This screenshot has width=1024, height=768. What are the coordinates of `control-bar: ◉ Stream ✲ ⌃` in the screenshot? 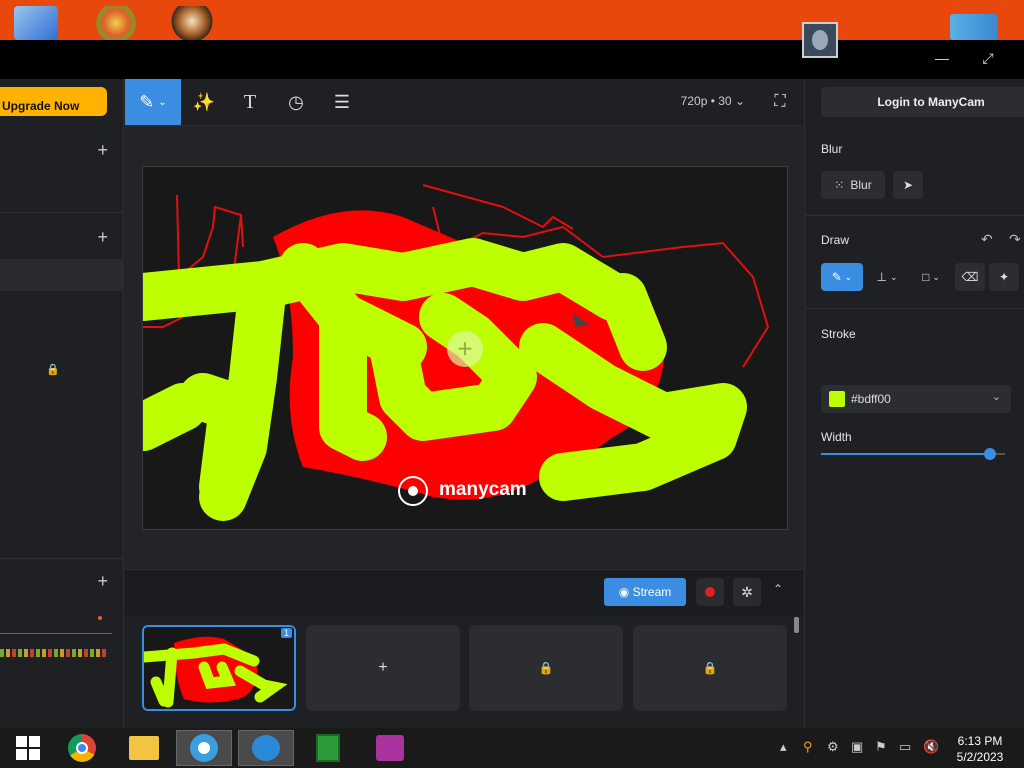 It's located at (464, 592).